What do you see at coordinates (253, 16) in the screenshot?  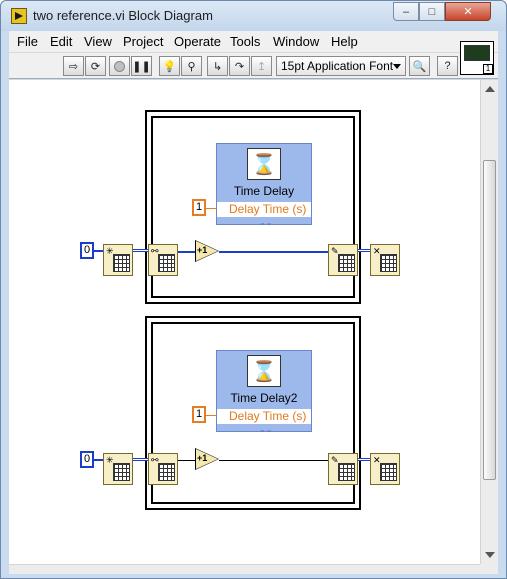 I see `title-bar: two reference.vi Block Diagram – □ ✕` at bounding box center [253, 16].